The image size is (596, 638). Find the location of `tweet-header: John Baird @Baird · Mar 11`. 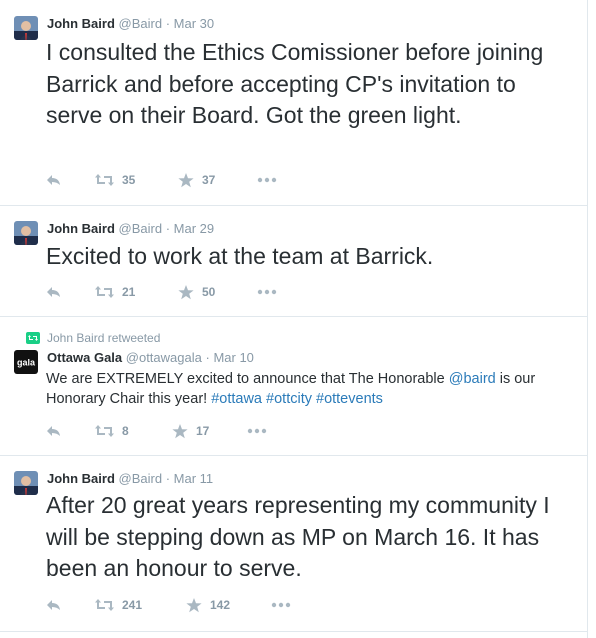

tweet-header: John Baird @Baird · Mar 11 is located at coordinates (130, 479).